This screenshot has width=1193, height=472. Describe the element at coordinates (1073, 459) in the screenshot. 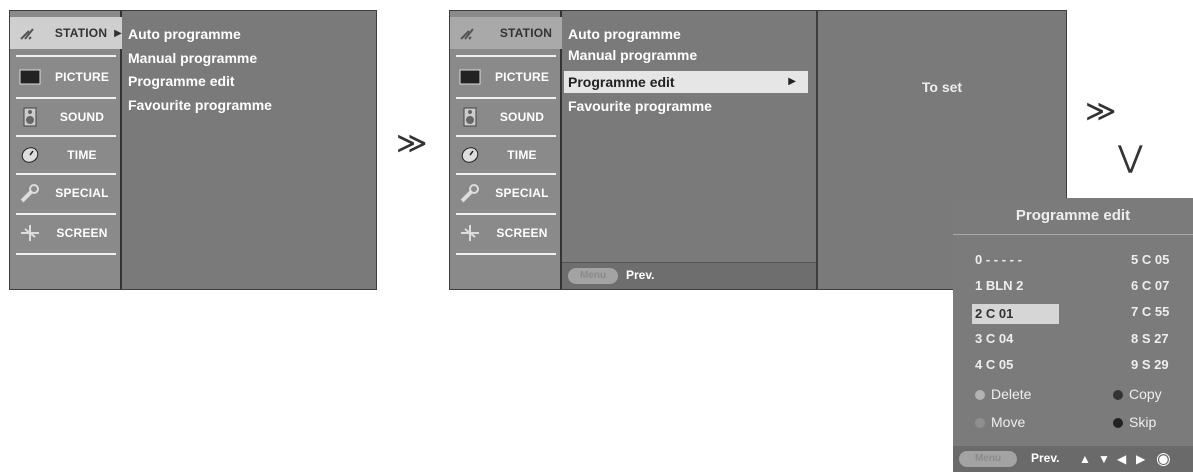

I see `panel-footer: Menu Prev. ▲ ▼ ◀ ▶ ◉` at that location.